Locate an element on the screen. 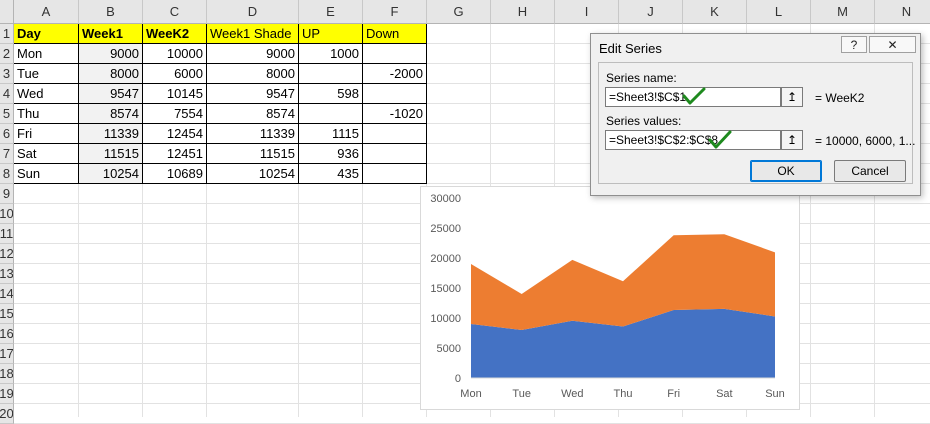 The height and width of the screenshot is (424, 930). table-header-cell: Down is located at coordinates (395, 34).